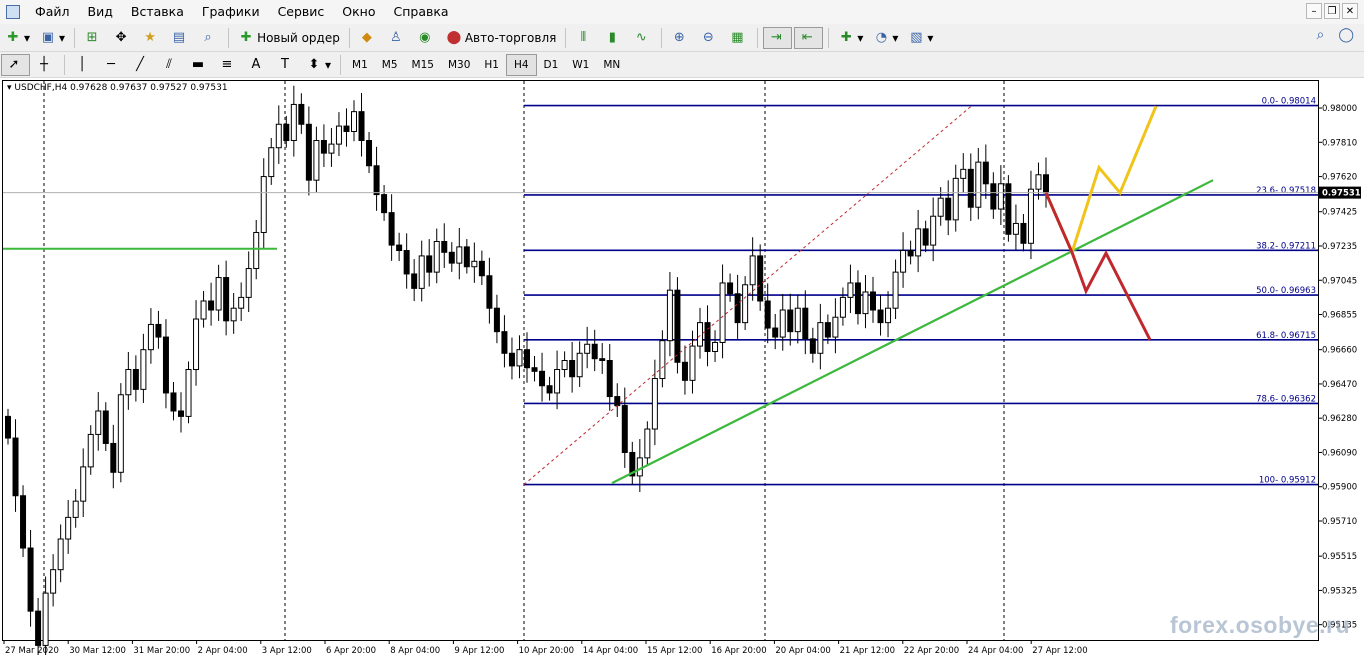  Describe the element at coordinates (97, 650) in the screenshot. I see `x-tick-label: 30 Mar 12:00` at that location.